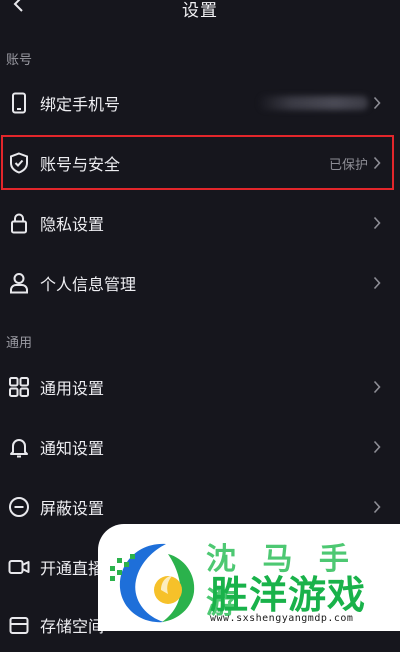 This screenshot has width=400, height=652. What do you see at coordinates (72, 224) in the screenshot?
I see `settings-item-label: 隐私设置` at bounding box center [72, 224].